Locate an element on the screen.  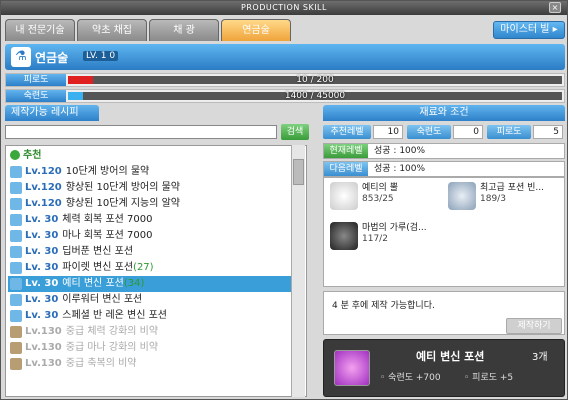
mastery-req-value: 0 is located at coordinates (468, 132).